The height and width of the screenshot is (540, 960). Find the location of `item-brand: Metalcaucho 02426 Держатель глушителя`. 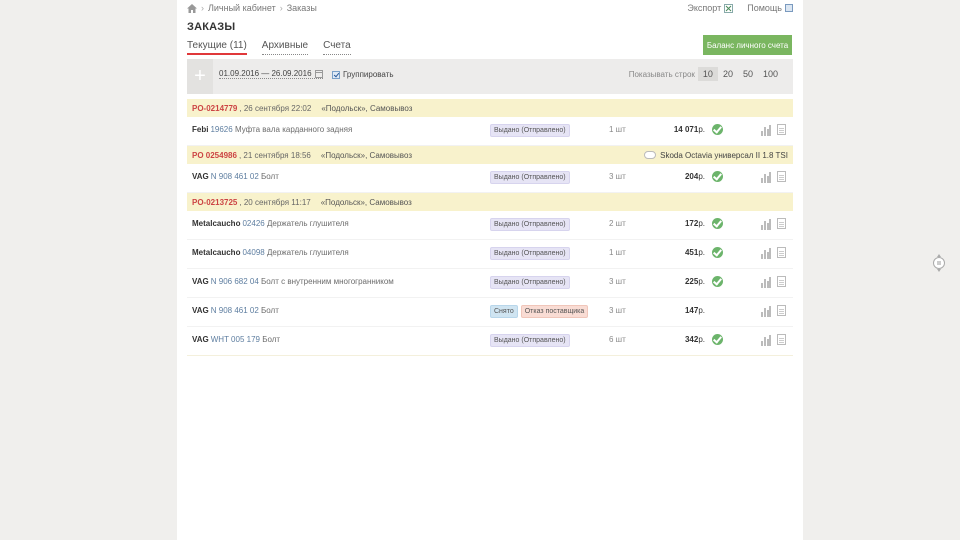

item-brand: Metalcaucho 02426 Держатель глушителя is located at coordinates (270, 223).